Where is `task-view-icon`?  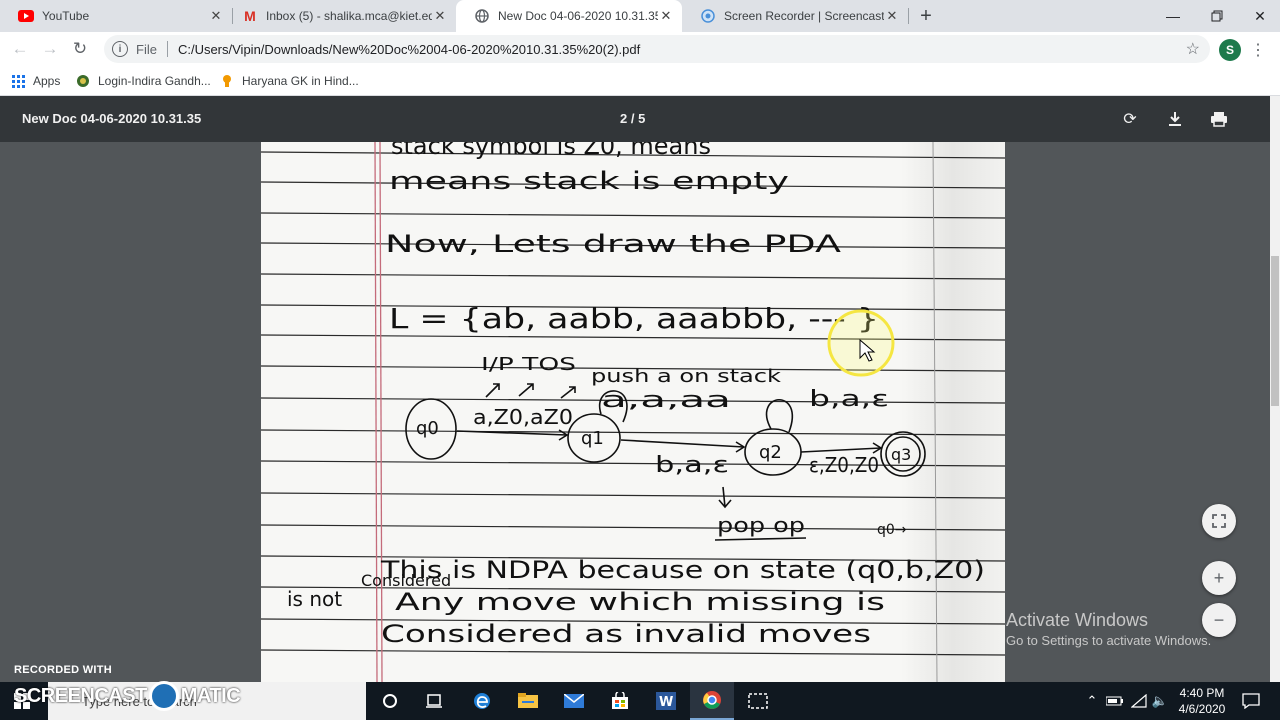
task-view-icon is located at coordinates (434, 701).